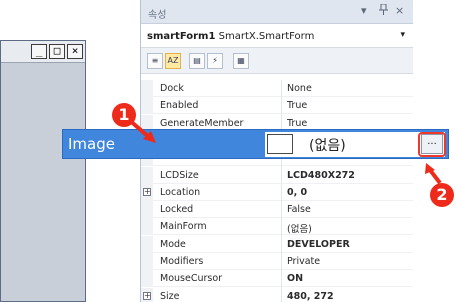 The image size is (461, 302). I want to click on callout-1: 1, so click(124, 115).